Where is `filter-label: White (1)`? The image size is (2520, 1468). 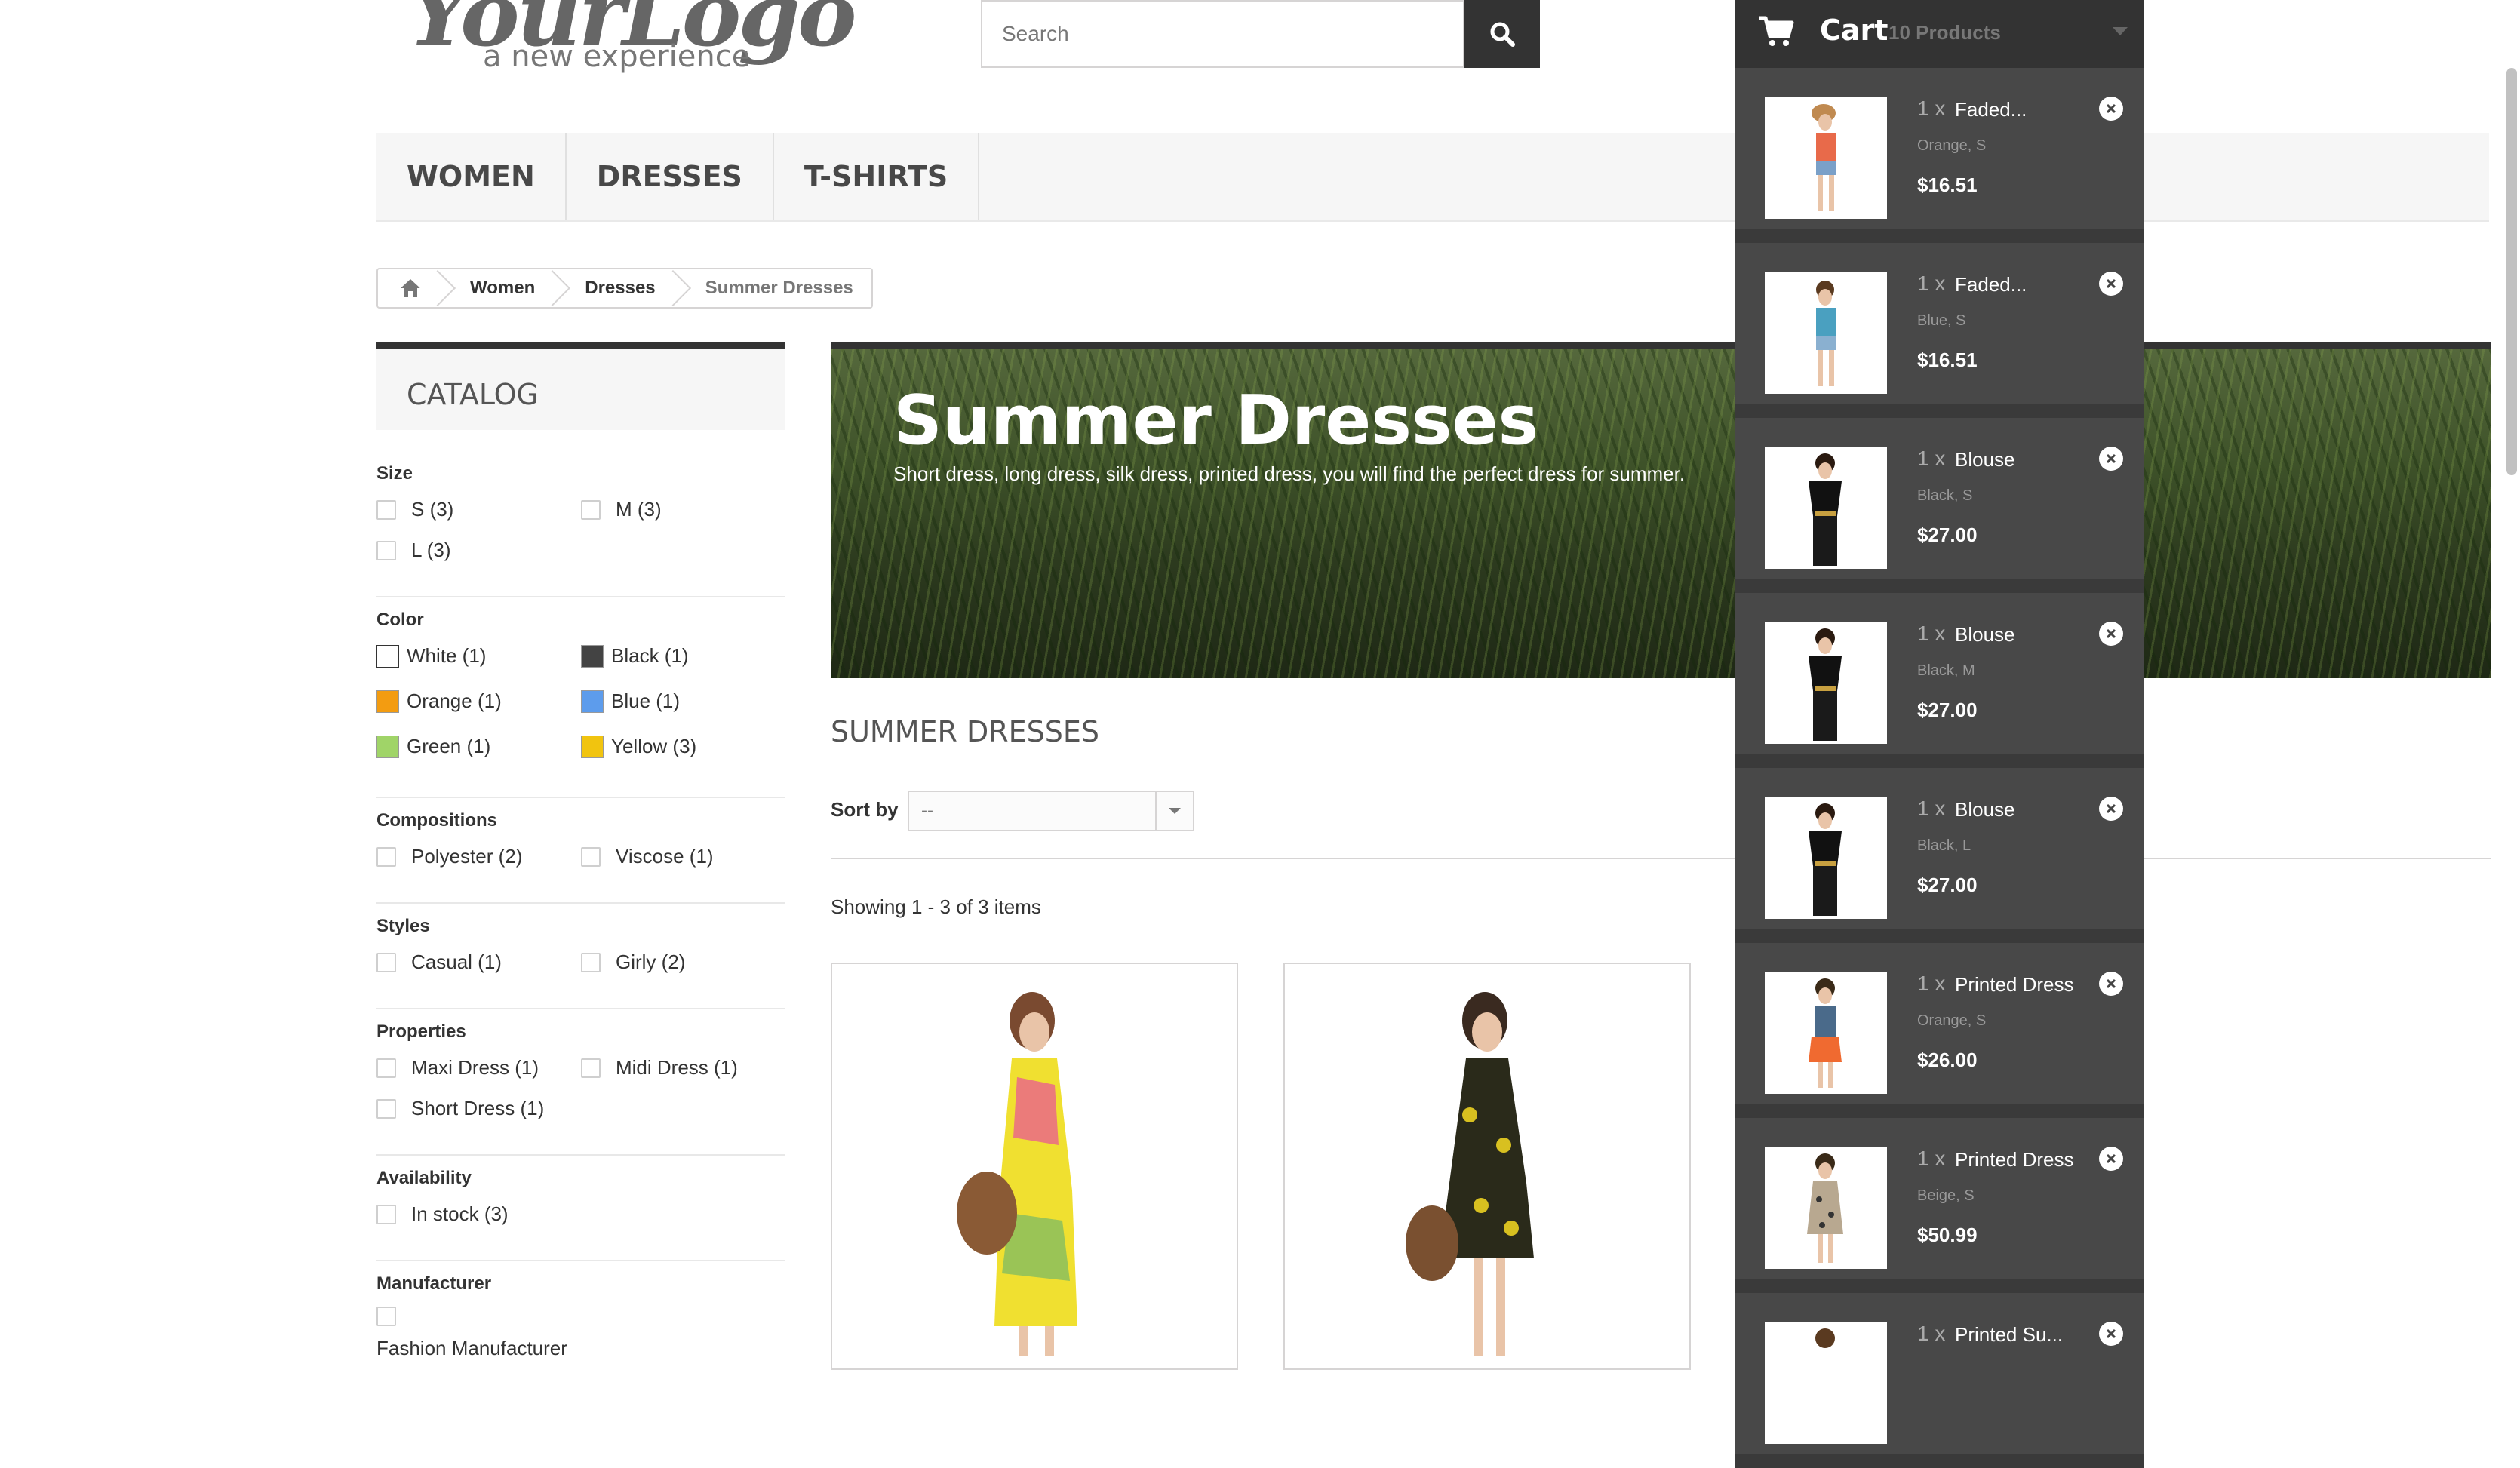
filter-label: White (1) is located at coordinates (447, 656).